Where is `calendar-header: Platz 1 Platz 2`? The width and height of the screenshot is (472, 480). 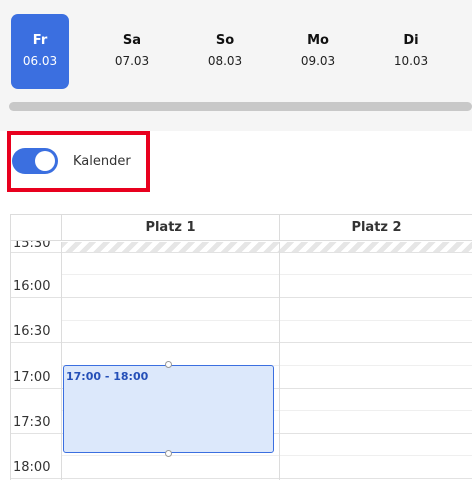
calendar-header: Platz 1 Platz 2 is located at coordinates (241, 228).